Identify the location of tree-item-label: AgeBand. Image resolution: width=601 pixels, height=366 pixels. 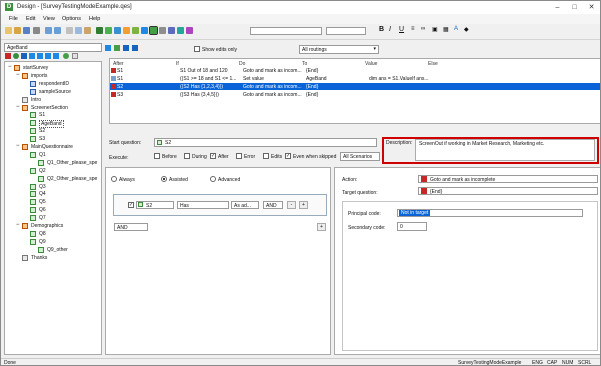
(51, 124).